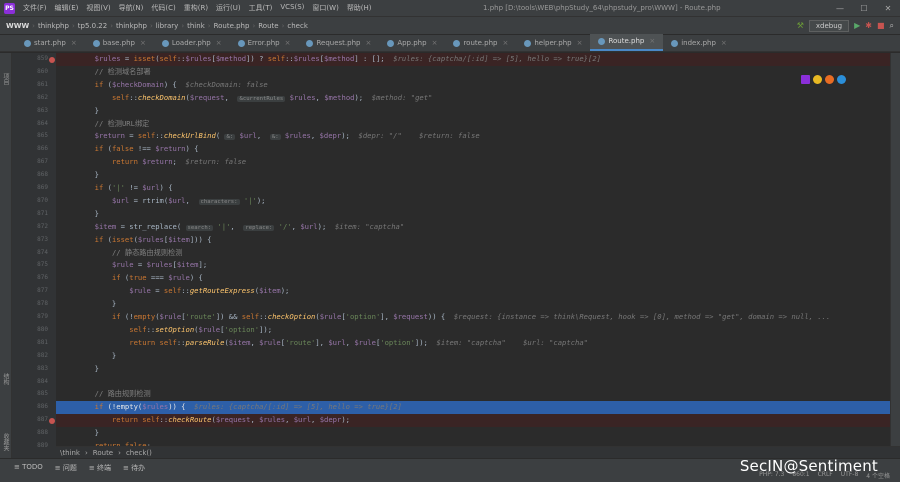  I want to click on menu-item: 窗口(W), so click(325, 8).